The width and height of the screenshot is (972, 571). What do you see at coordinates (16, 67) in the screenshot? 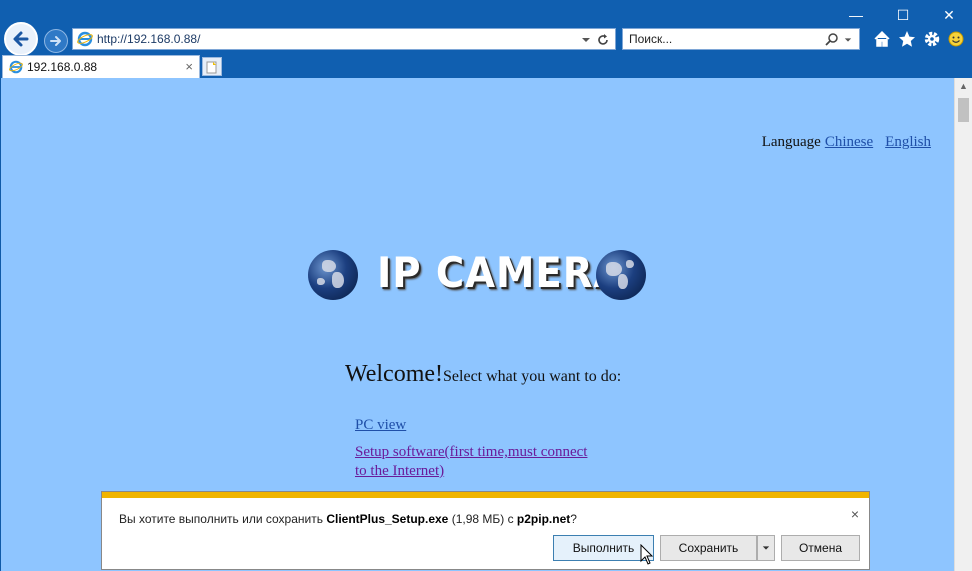
I see `ie-tab-icon` at bounding box center [16, 67].